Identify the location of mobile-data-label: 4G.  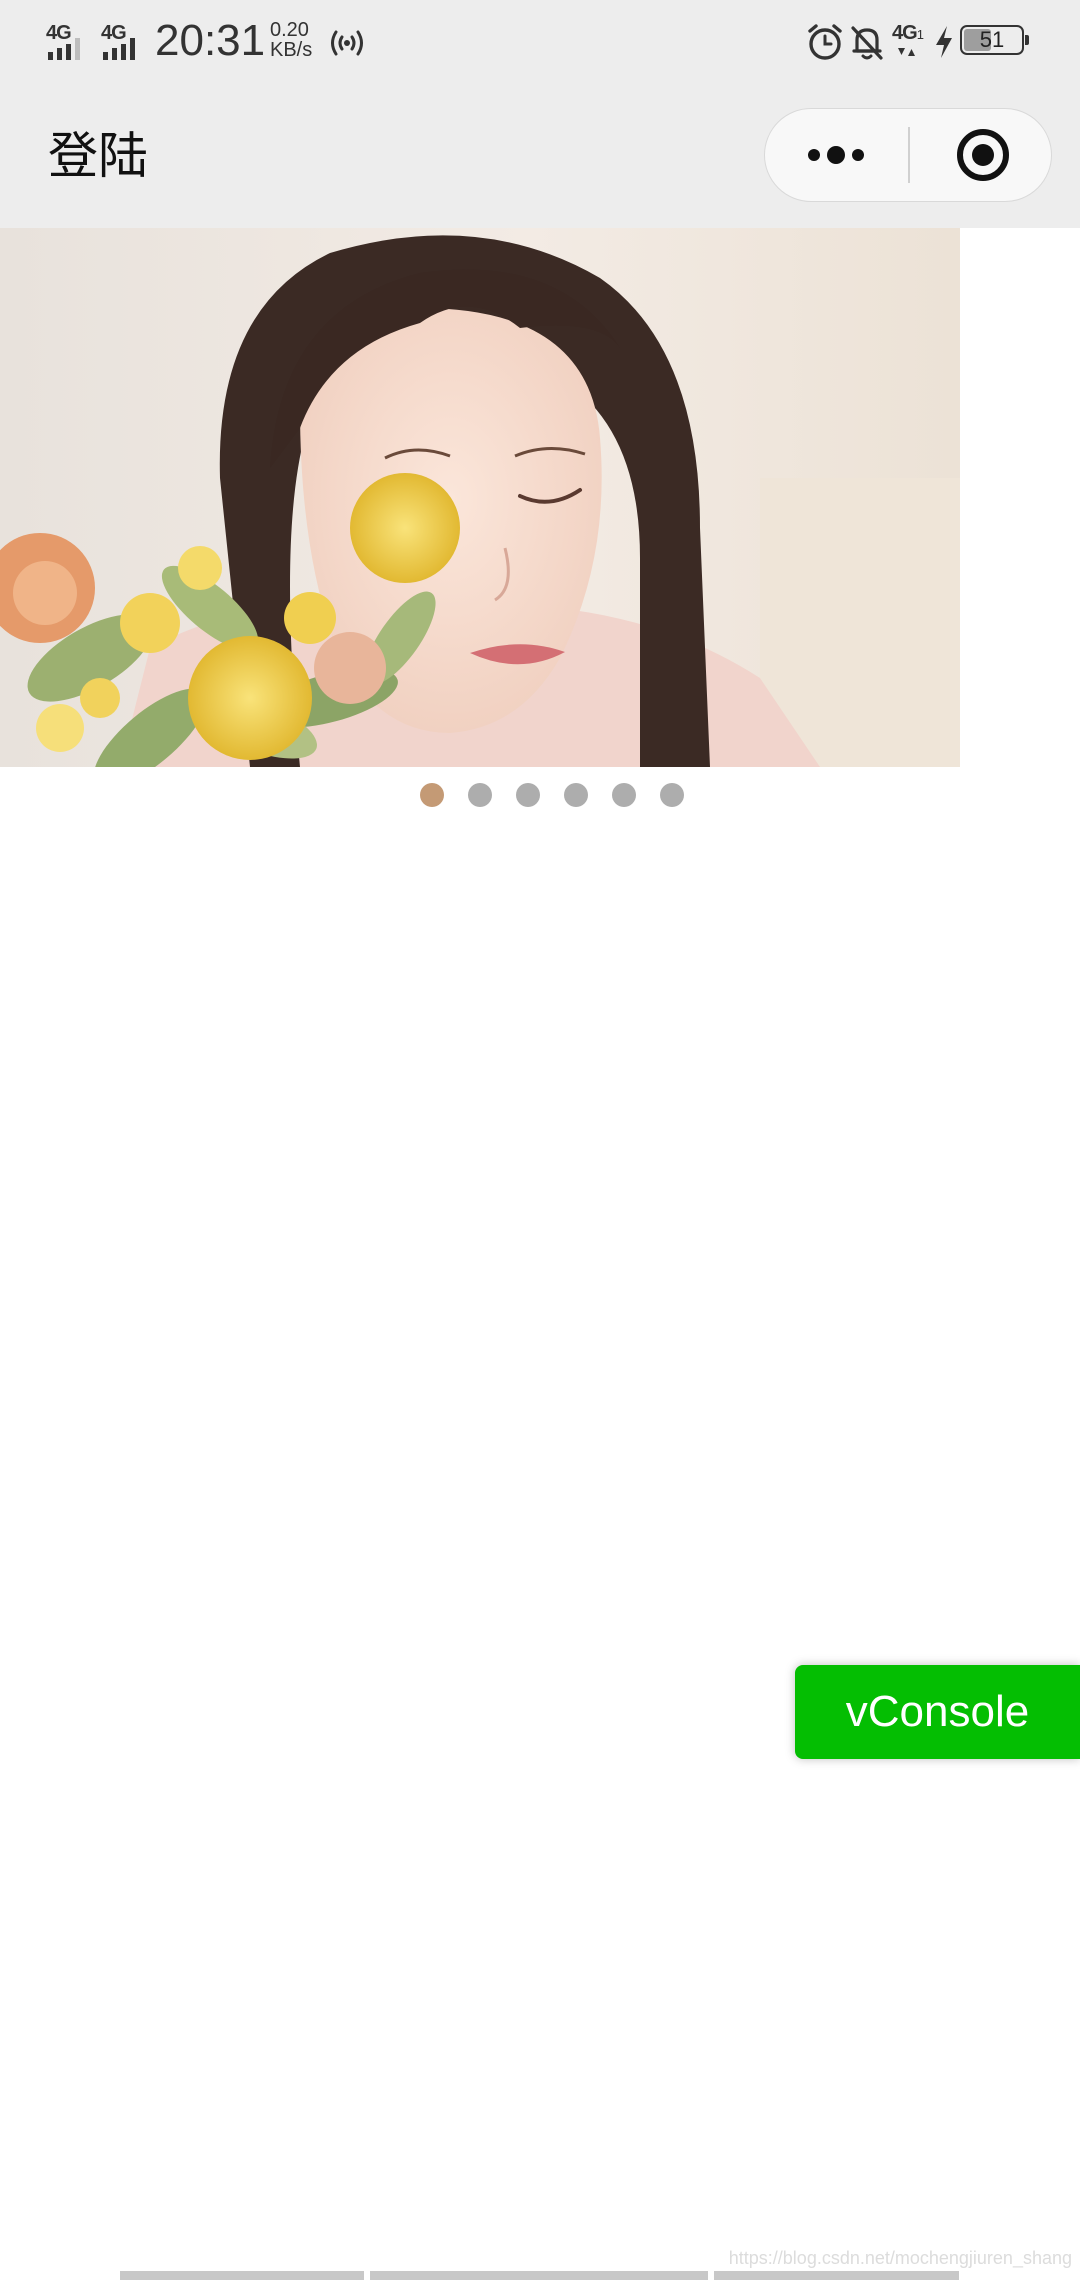
(905, 33).